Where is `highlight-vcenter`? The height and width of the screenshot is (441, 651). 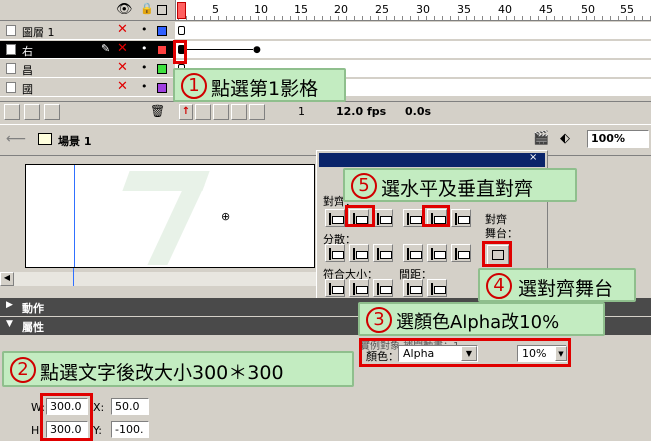 highlight-vcenter is located at coordinates (436, 216).